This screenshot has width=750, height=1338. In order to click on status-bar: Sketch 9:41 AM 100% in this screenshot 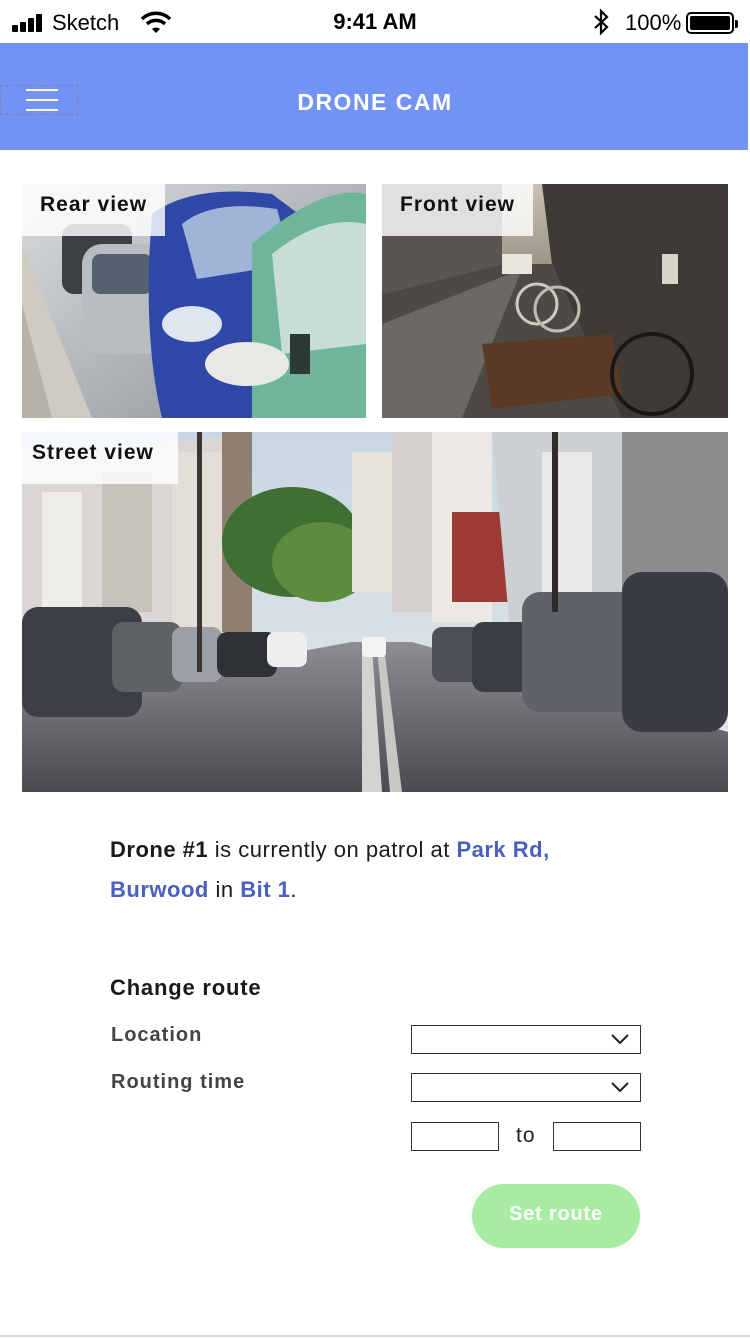, I will do `click(375, 22)`.